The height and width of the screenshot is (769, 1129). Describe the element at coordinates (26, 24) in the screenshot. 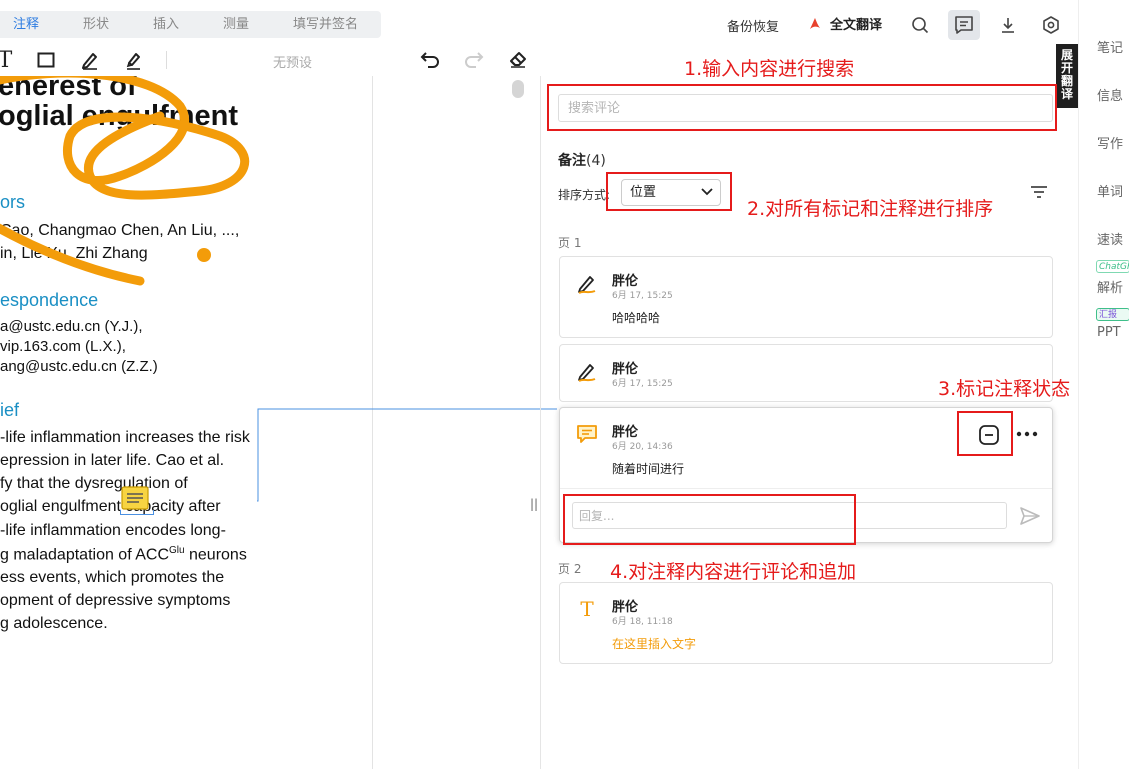

I see `tab-annotate: 注释` at that location.